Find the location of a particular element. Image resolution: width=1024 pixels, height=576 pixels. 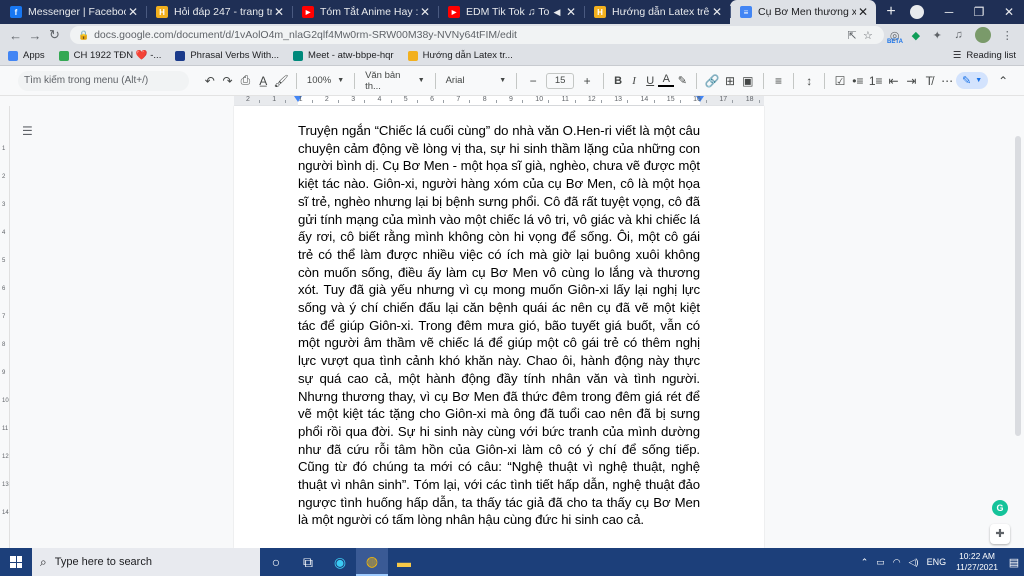

task-view-icon: ⧉ is located at coordinates (308, 562).